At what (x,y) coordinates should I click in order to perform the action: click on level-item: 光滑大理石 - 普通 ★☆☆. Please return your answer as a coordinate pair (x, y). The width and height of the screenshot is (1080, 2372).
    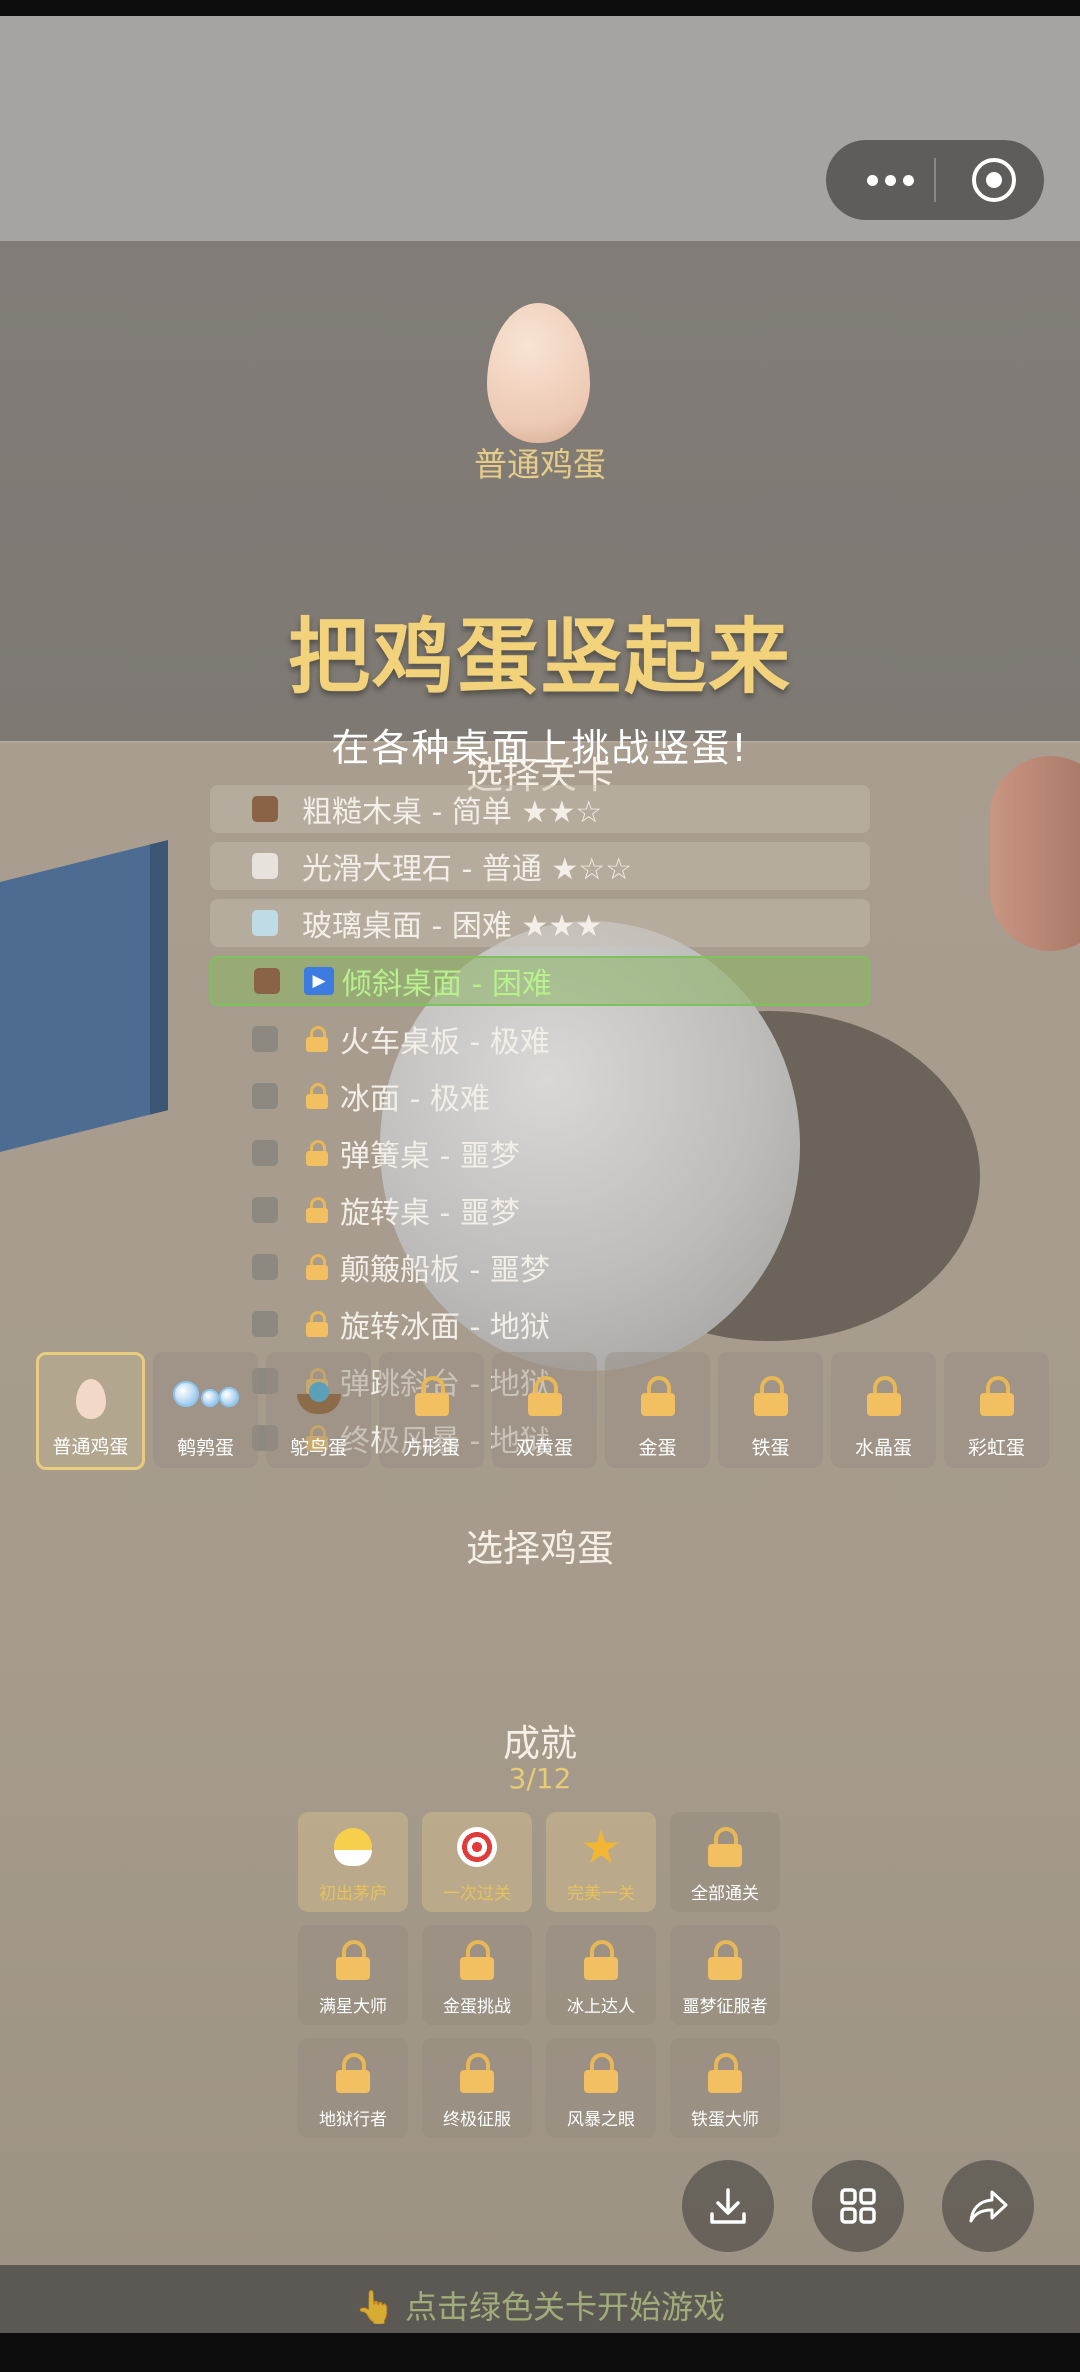
    Looking at the image, I should click on (540, 866).